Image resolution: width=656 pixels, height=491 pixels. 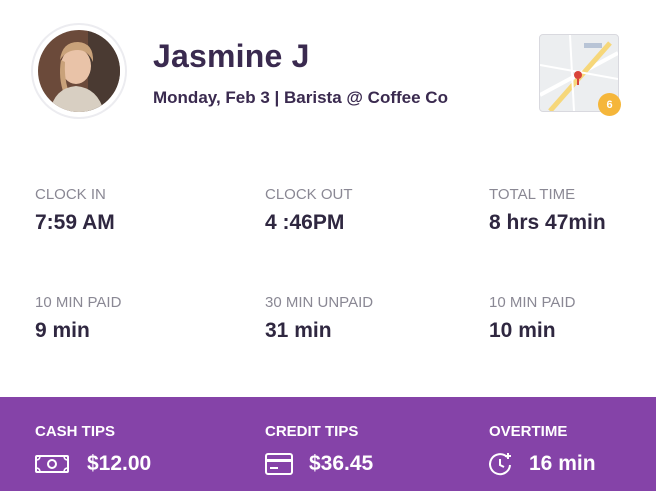 I want to click on cash-tips-value: $12.00, so click(x=119, y=463).